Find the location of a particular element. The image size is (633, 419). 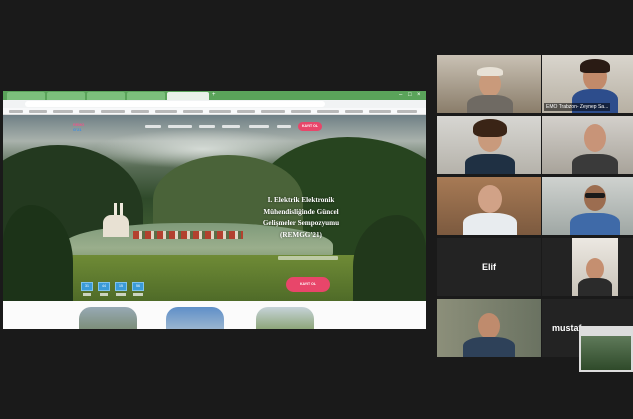

browser-tab-bar: + – □ × is located at coordinates (214, 95).